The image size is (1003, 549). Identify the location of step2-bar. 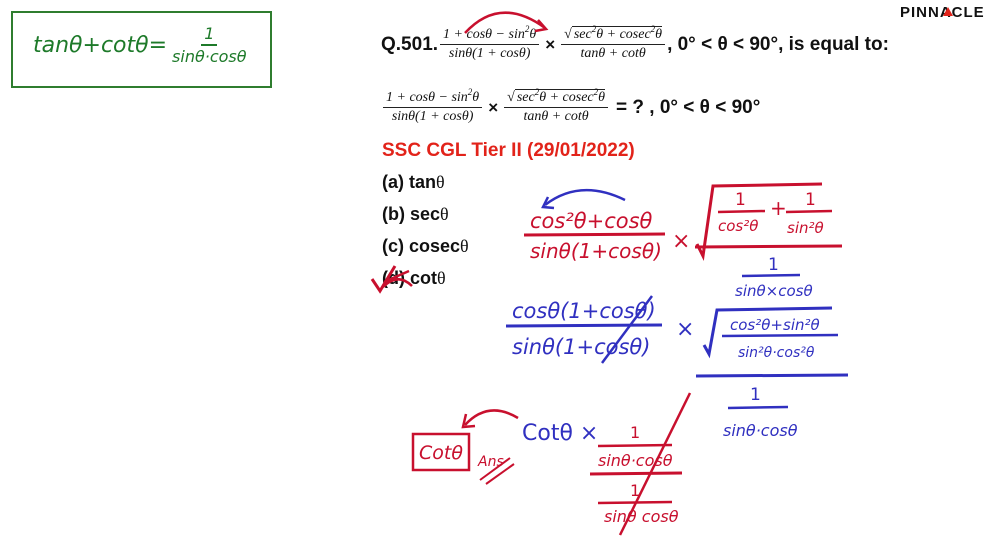
(584, 325).